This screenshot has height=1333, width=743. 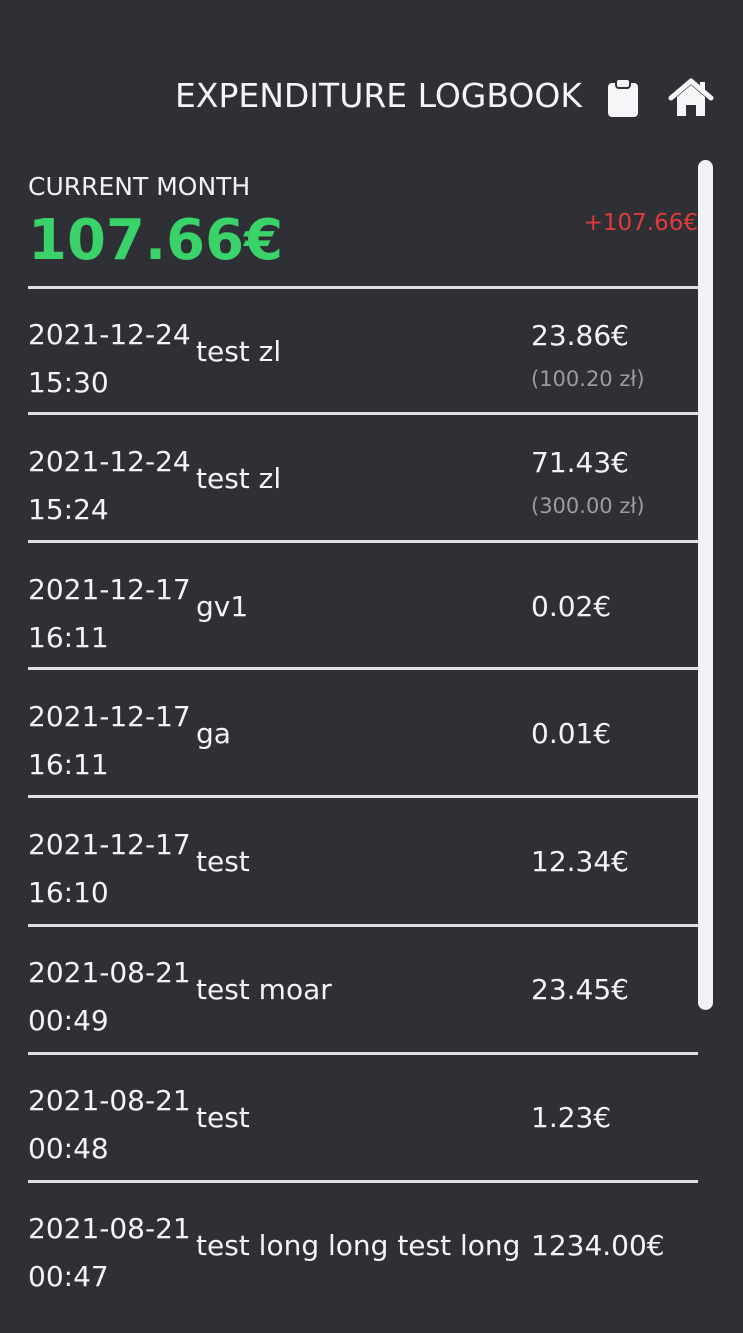 What do you see at coordinates (68, 1148) in the screenshot?
I see `entry-time: 00:48` at bounding box center [68, 1148].